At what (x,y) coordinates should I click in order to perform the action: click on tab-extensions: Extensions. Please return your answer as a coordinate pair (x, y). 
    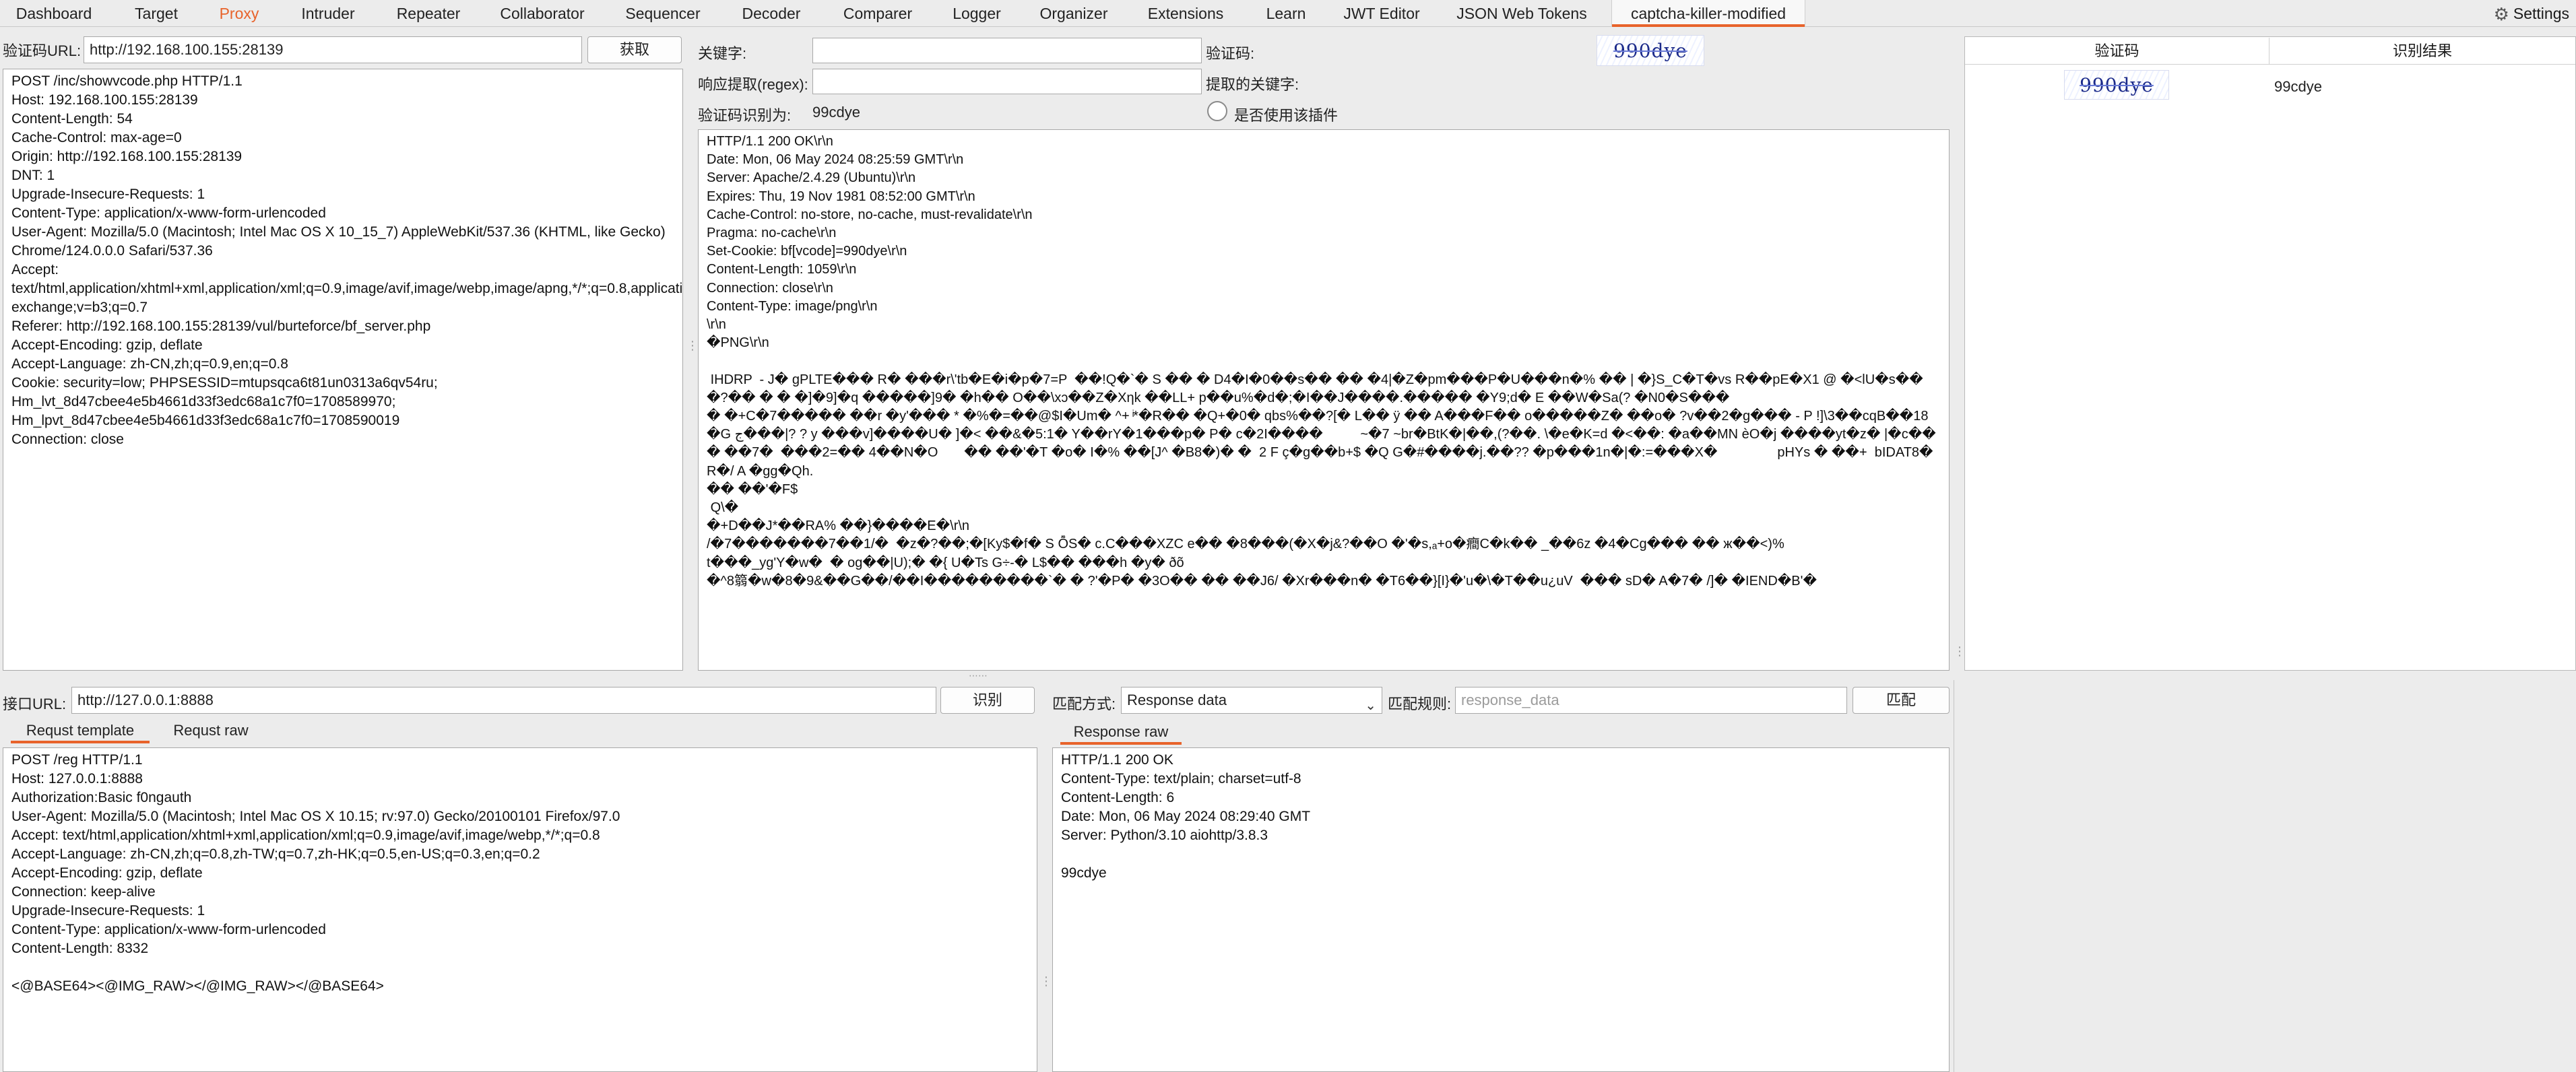
    Looking at the image, I should click on (1185, 13).